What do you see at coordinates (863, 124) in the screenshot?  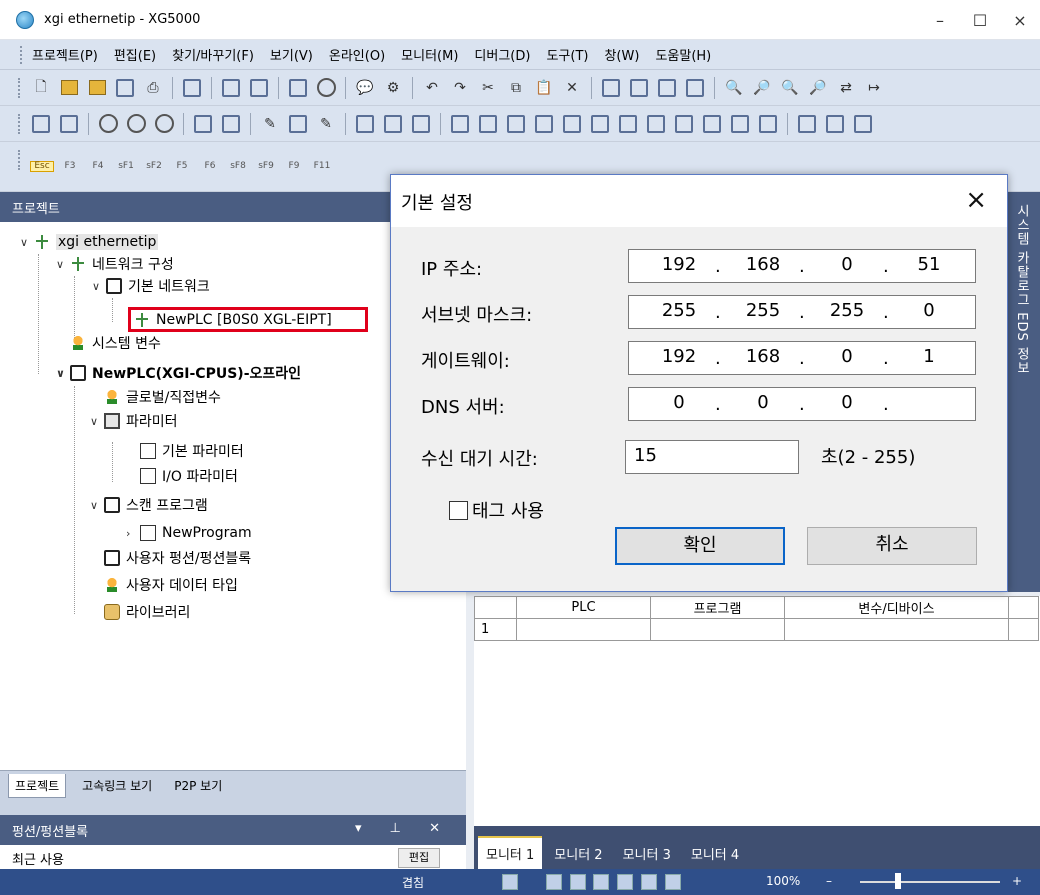 I see `escape-icon` at bounding box center [863, 124].